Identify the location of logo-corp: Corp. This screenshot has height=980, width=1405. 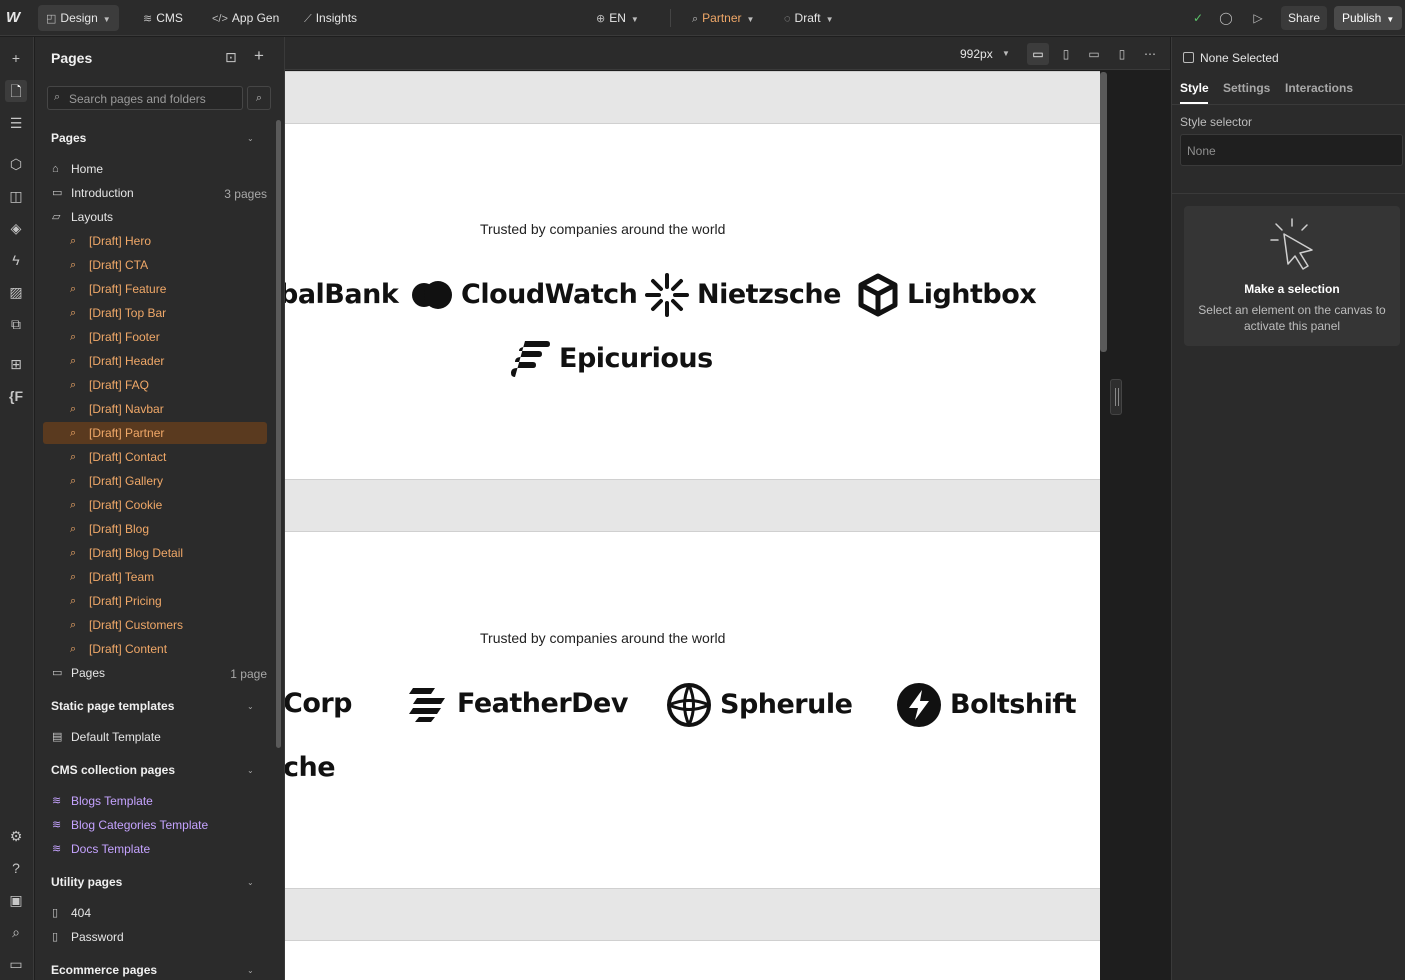
(319, 704).